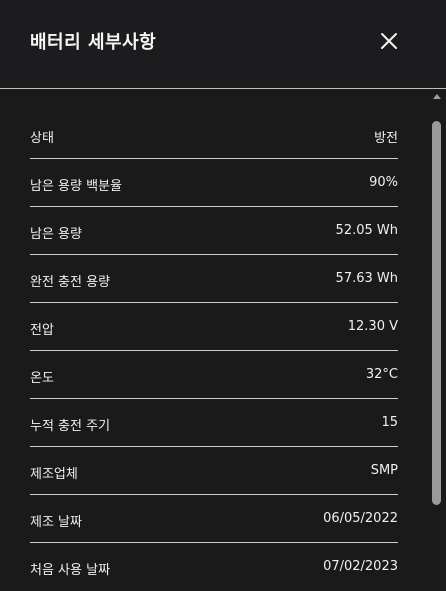 The image size is (446, 591). What do you see at coordinates (372, 326) in the screenshot?
I see `detail-value: 12.30 V` at bounding box center [372, 326].